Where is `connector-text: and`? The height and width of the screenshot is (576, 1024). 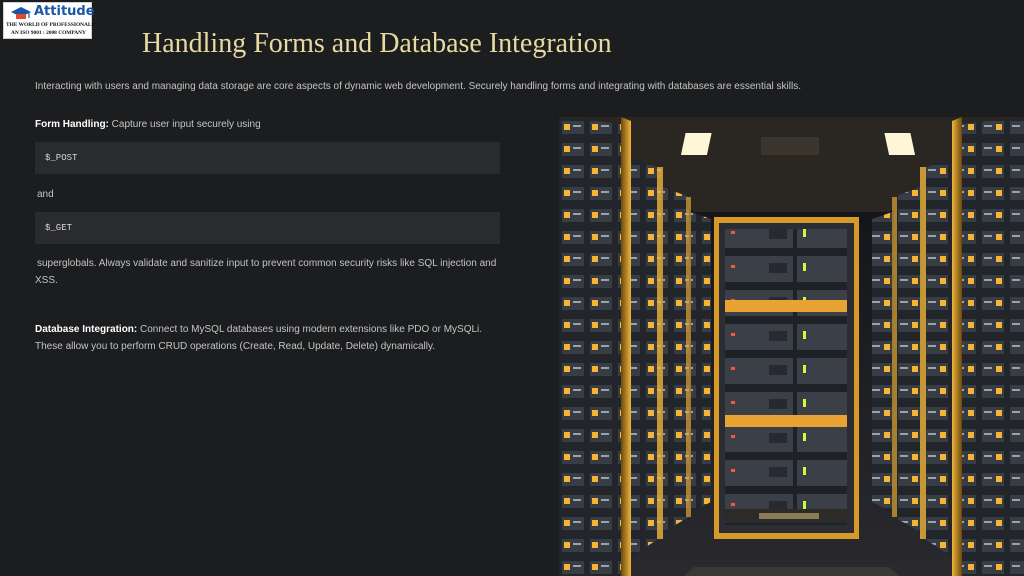
connector-text: and is located at coordinates (45, 194).